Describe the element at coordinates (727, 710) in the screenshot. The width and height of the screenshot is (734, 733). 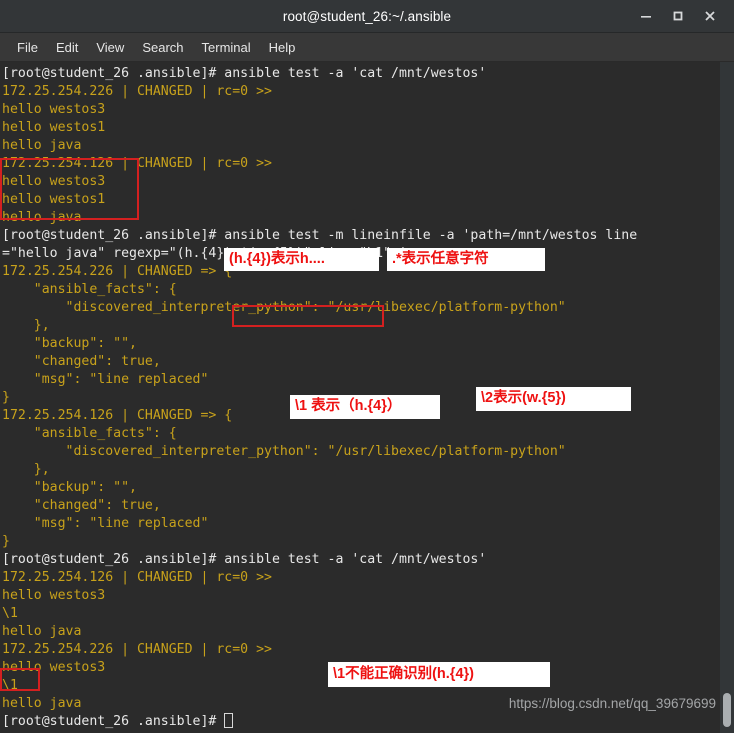
I see `scrollbar-thumb` at that location.